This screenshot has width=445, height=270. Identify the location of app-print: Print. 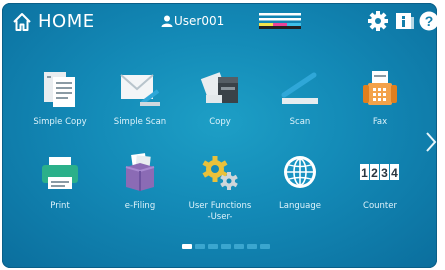
(60, 188).